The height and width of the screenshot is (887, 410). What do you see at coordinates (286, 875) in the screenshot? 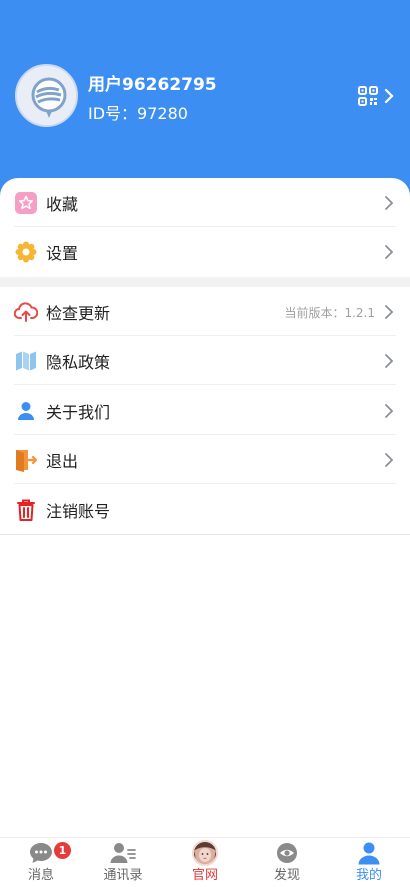
I see `tab-label: 发现` at bounding box center [286, 875].